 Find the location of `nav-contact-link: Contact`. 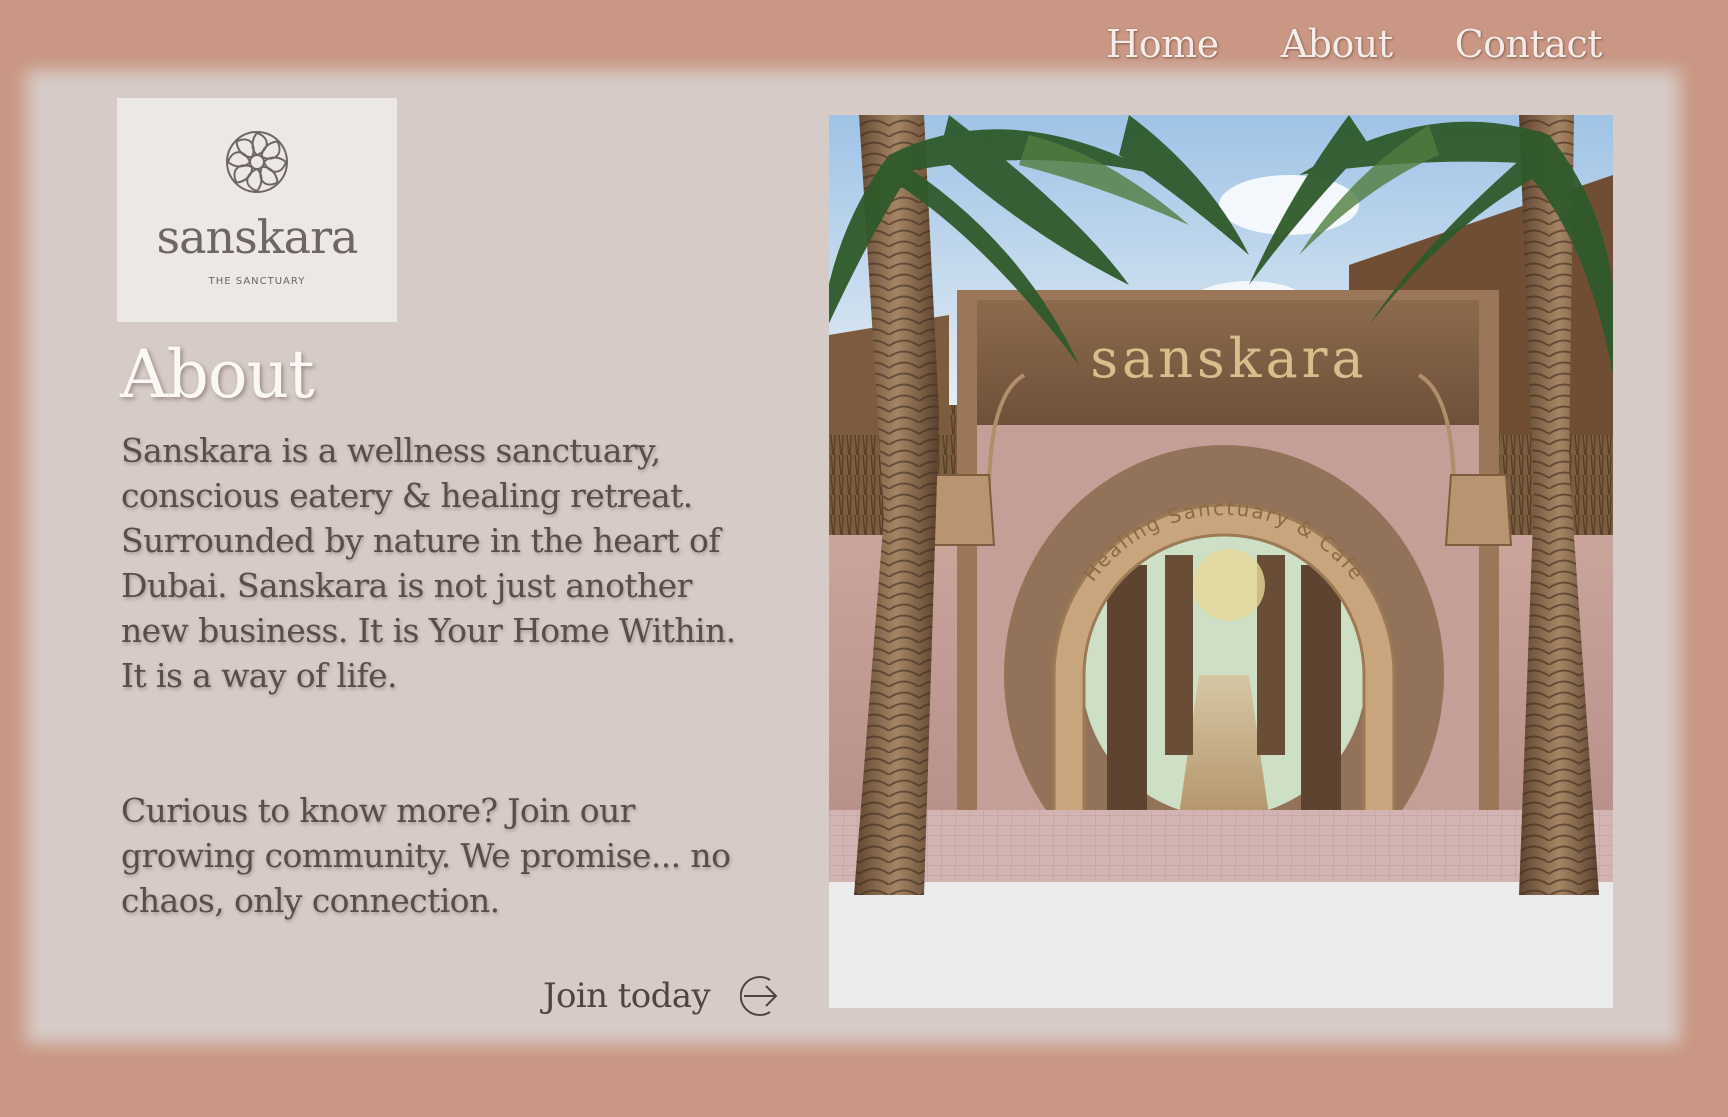

nav-contact-link: Contact is located at coordinates (1529, 44).